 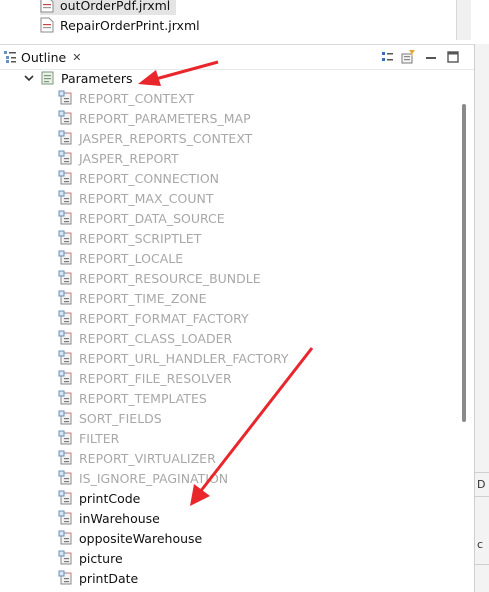 I want to click on right-side-panel: D c, so click(x=481, y=318).